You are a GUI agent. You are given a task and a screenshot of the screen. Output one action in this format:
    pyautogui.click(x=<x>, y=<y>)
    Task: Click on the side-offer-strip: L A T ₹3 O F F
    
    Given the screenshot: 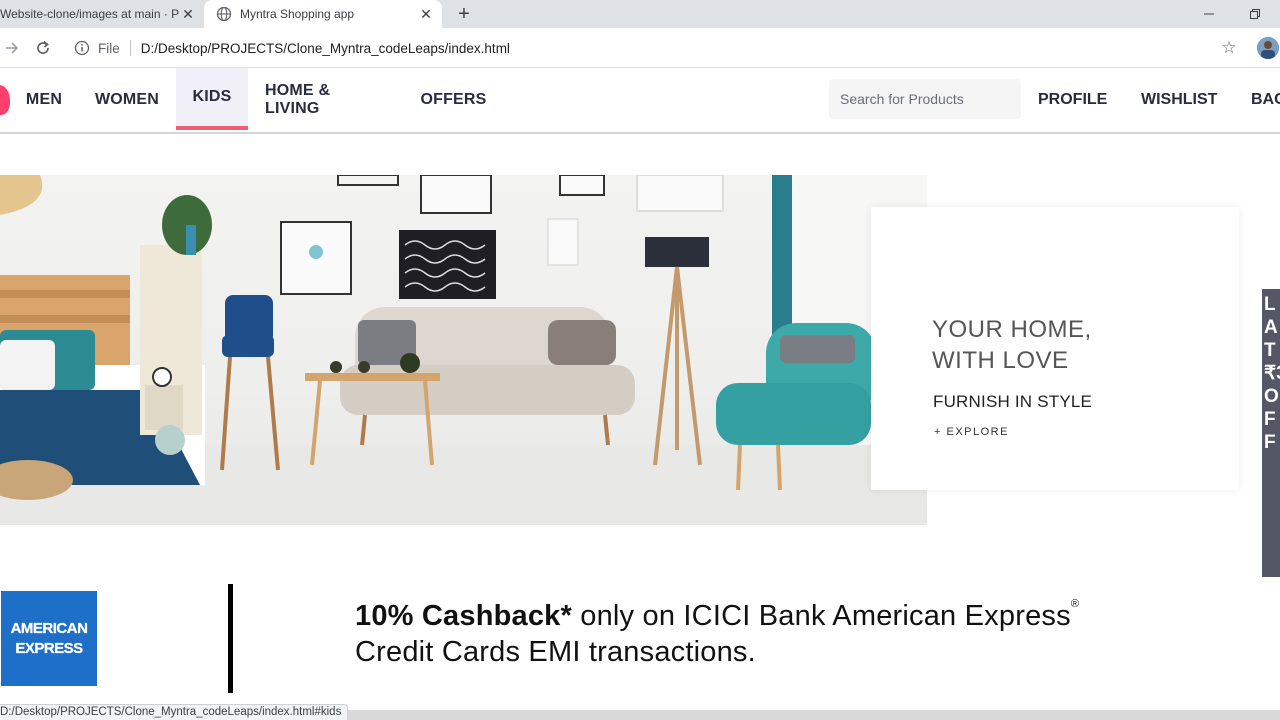 What is the action you would take?
    pyautogui.click(x=1271, y=433)
    